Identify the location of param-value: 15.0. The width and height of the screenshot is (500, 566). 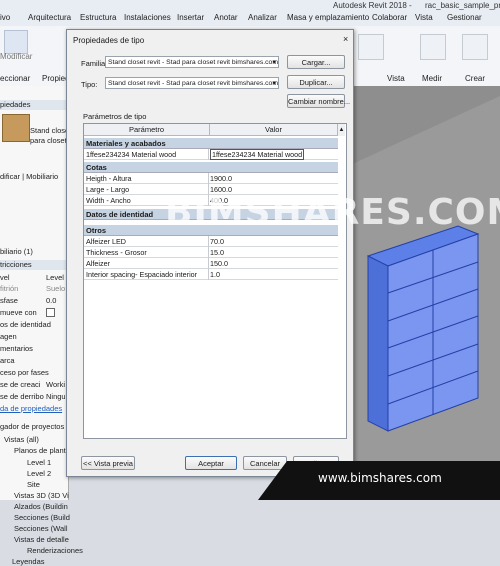
(217, 252).